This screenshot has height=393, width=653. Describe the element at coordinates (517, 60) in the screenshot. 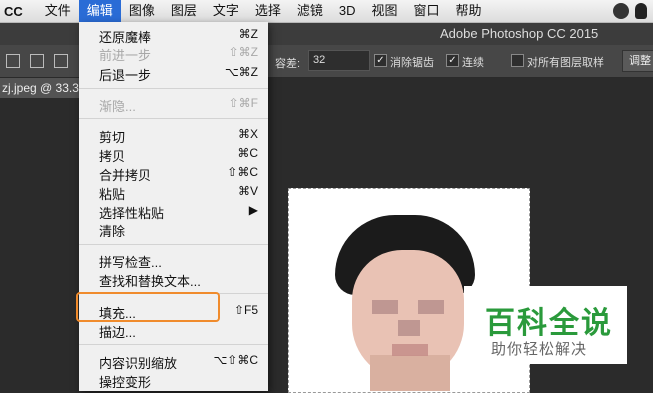

I see `all-layers-checkbox` at that location.